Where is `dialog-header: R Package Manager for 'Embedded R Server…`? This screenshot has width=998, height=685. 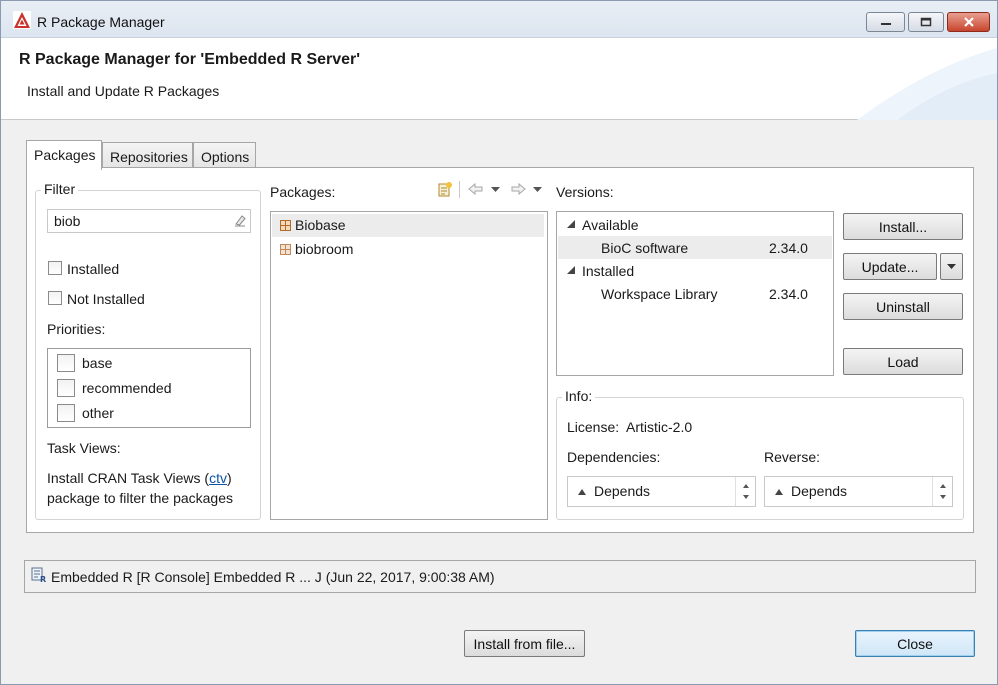
dialog-header: R Package Manager for 'Embedded R Server… is located at coordinates (499, 79).